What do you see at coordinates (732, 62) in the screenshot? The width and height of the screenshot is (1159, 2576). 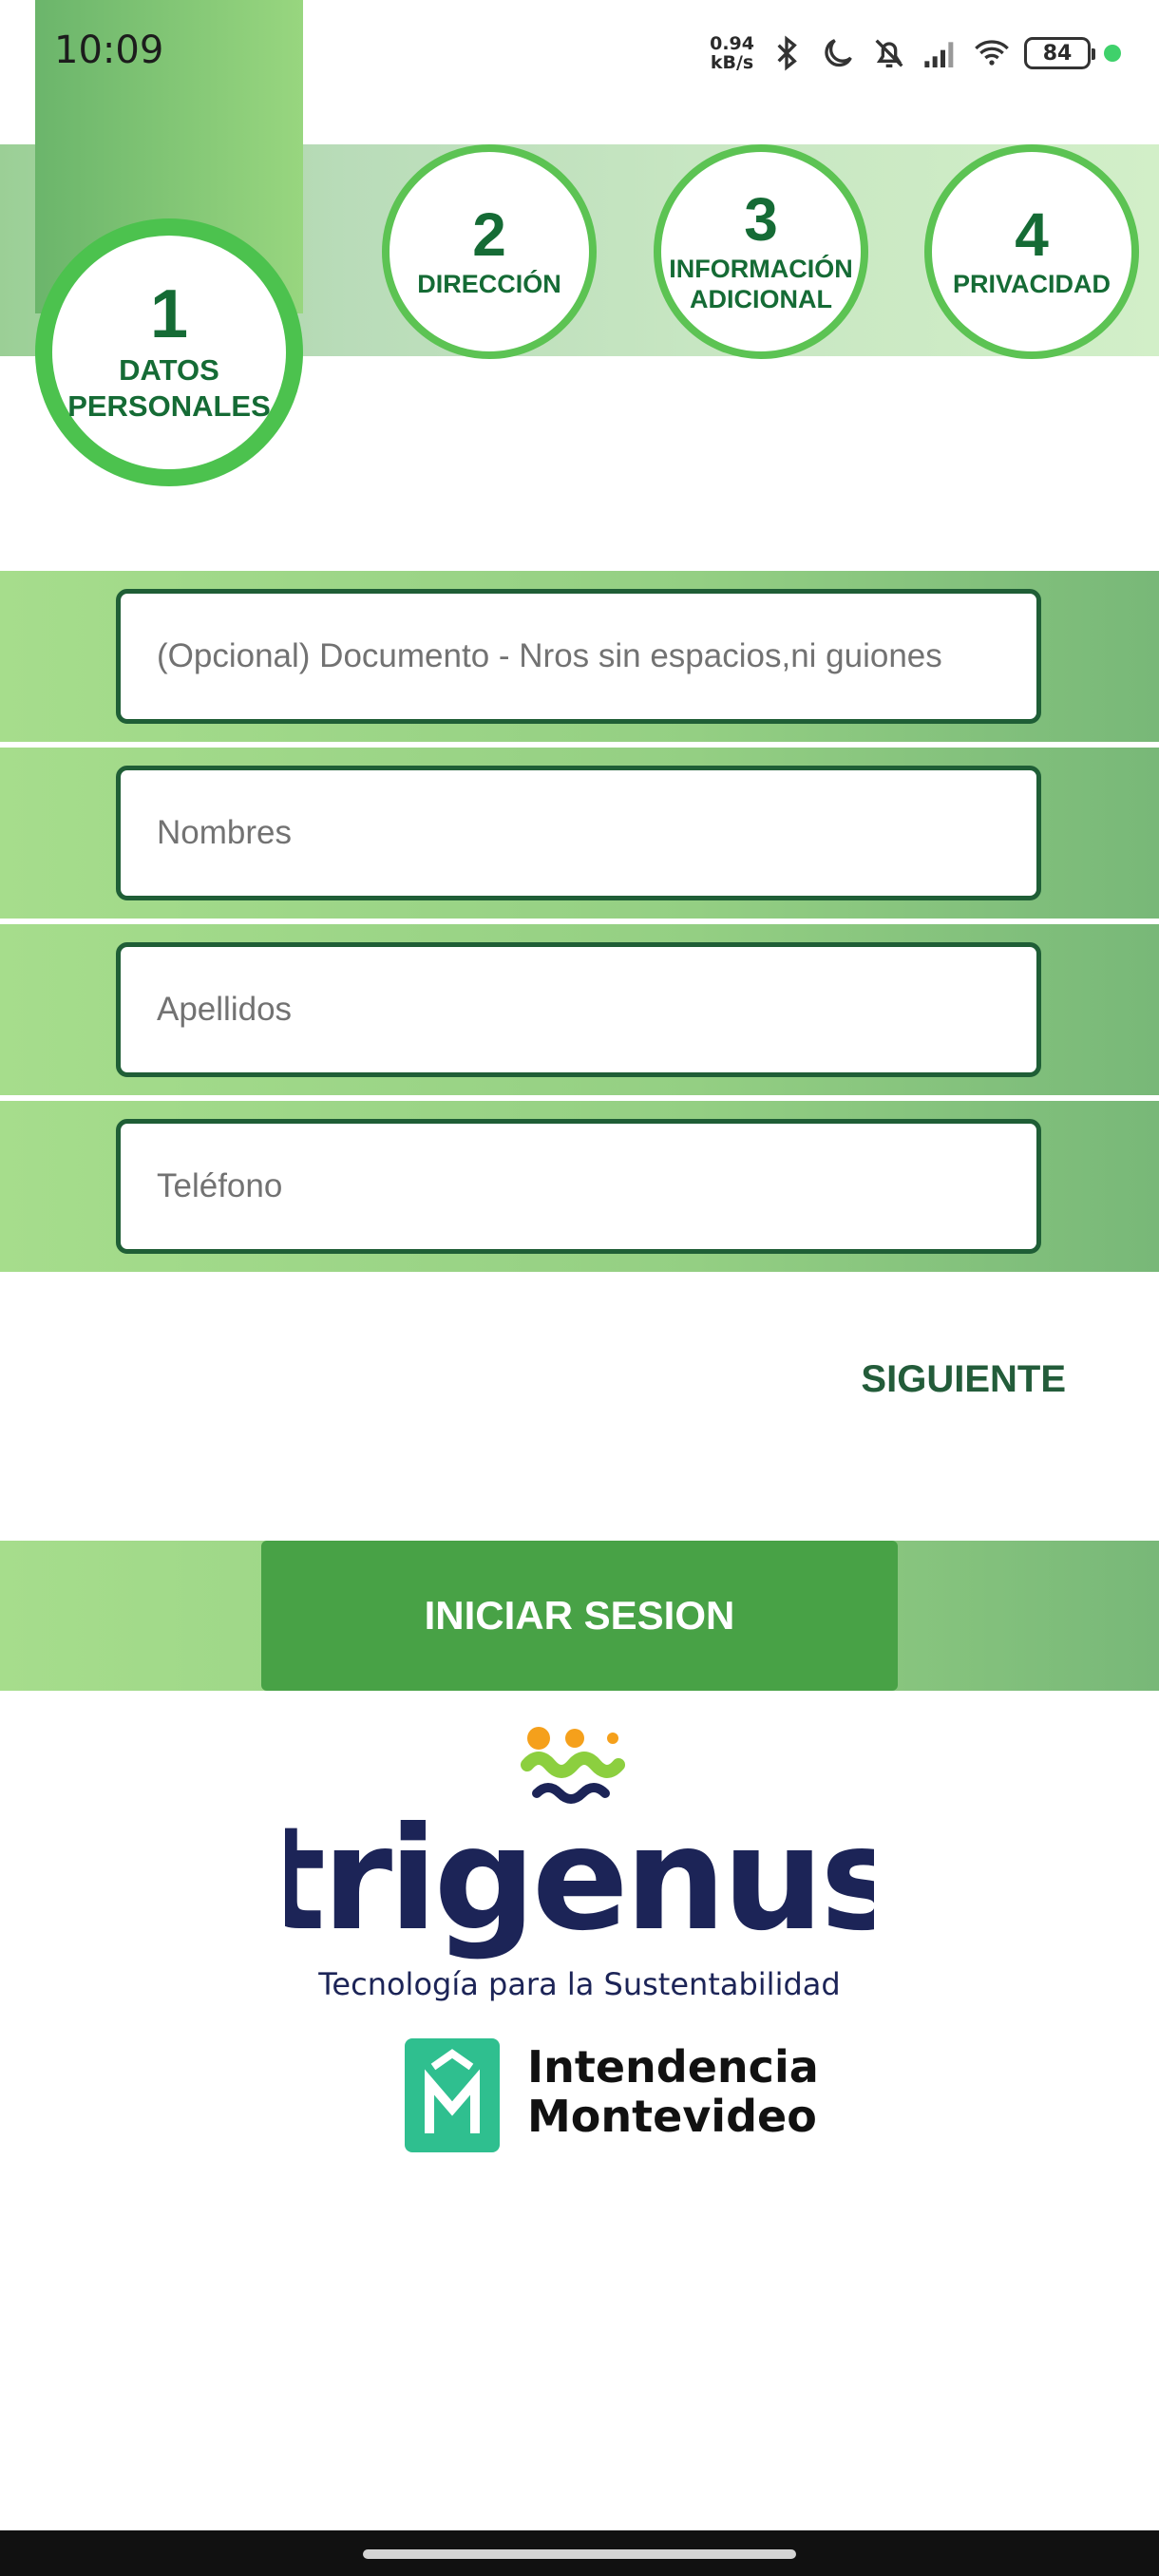 I see `net-speed-unit: kB/s` at bounding box center [732, 62].